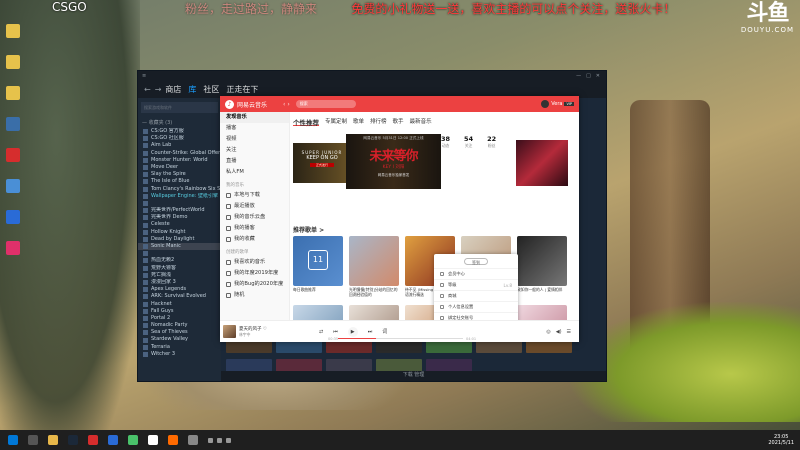 Image resolution: width=800 pixels, height=450 pixels. Describe the element at coordinates (548, 332) in the screenshot. I see `quality-icon: ◎` at that location.